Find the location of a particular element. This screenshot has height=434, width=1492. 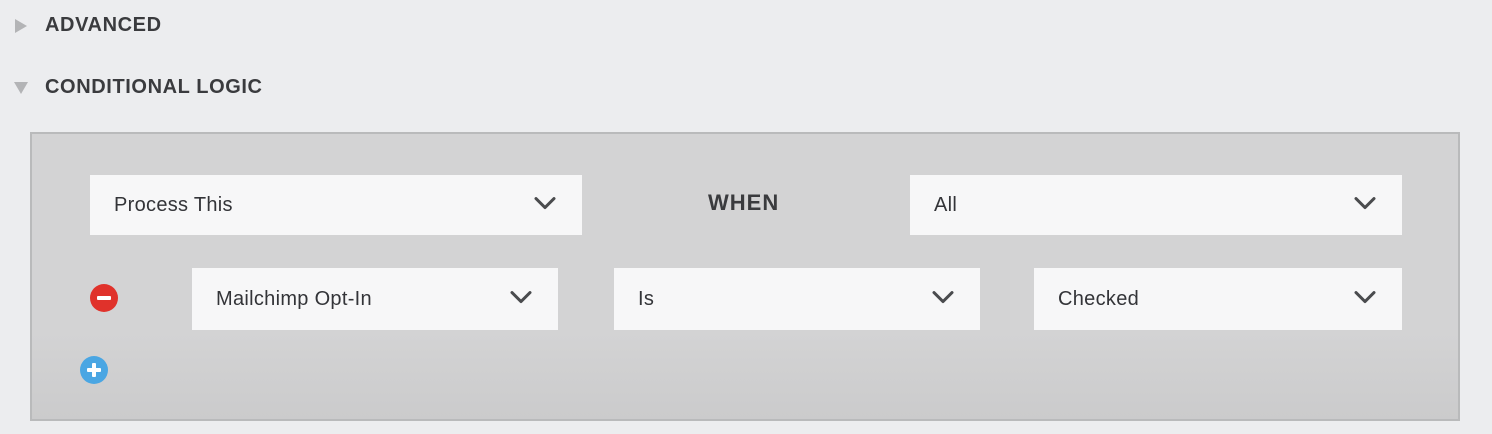

condition-value-select: Checked is located at coordinates (1218, 299).